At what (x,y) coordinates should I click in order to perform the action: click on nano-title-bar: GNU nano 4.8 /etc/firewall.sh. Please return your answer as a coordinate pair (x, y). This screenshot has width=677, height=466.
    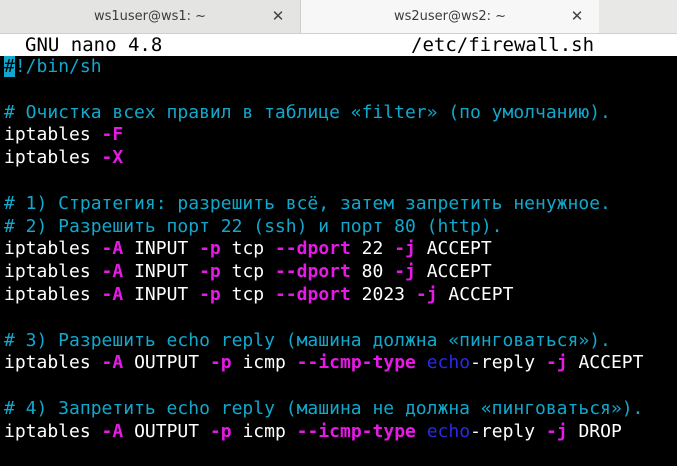
    Looking at the image, I should click on (338, 45).